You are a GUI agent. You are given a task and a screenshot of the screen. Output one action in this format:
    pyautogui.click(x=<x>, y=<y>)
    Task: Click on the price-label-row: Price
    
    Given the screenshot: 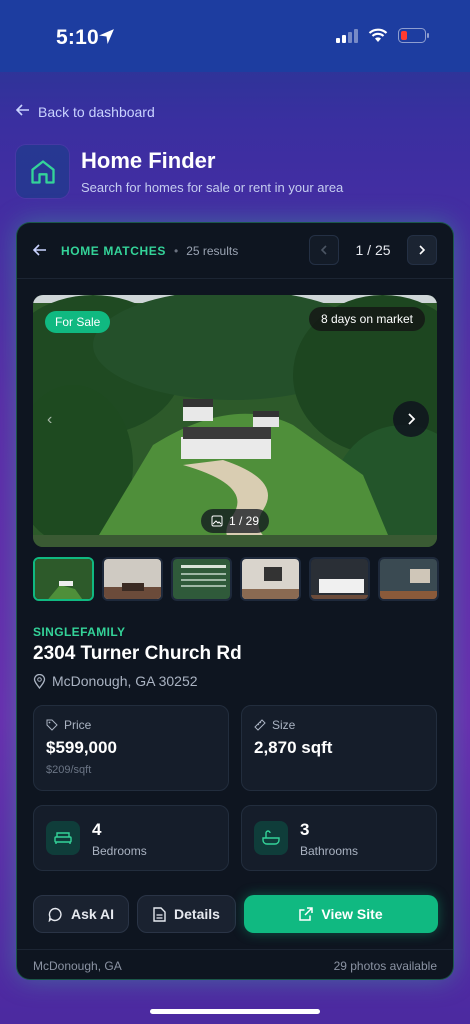 What is the action you would take?
    pyautogui.click(x=68, y=725)
    